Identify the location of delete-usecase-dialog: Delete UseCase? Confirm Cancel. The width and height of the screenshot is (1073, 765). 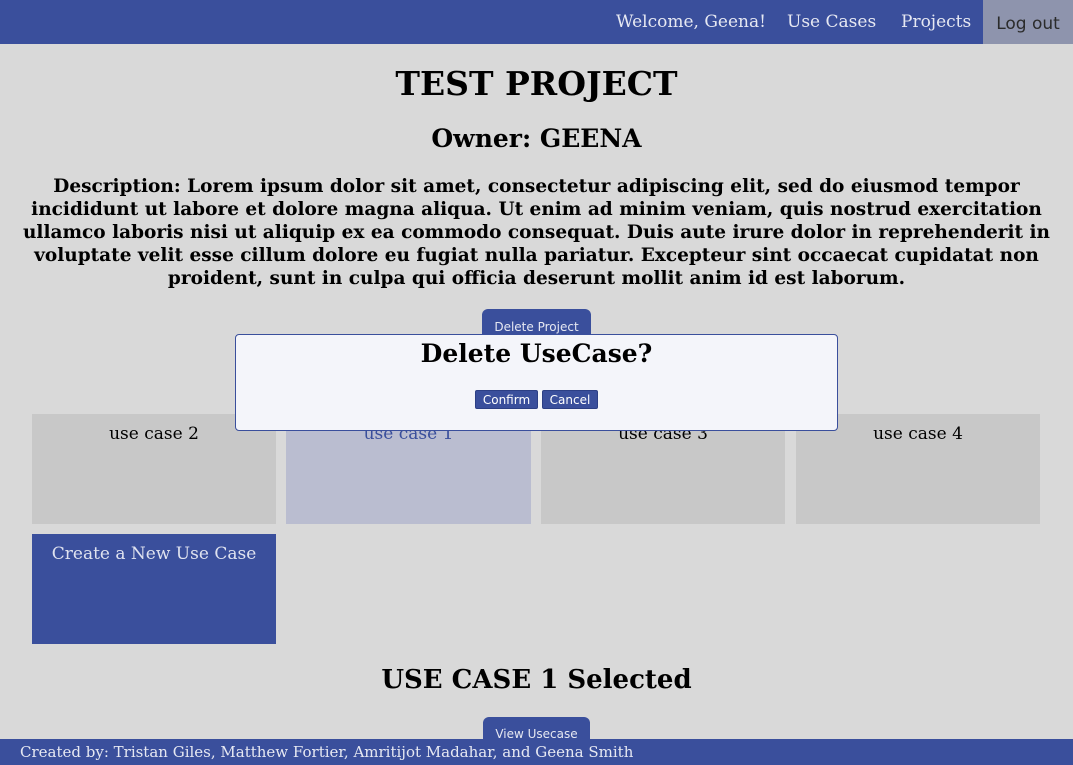
(536, 382).